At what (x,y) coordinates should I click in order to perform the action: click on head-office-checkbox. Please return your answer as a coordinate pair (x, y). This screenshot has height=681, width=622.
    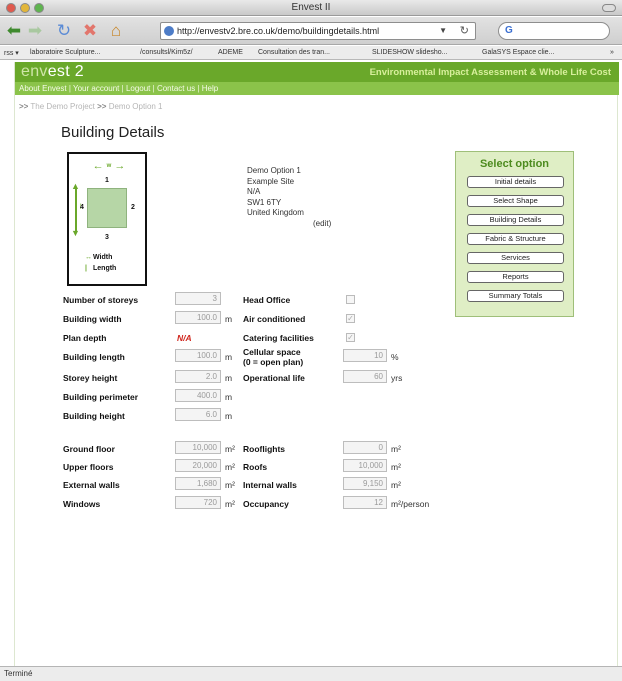
    Looking at the image, I should click on (350, 299).